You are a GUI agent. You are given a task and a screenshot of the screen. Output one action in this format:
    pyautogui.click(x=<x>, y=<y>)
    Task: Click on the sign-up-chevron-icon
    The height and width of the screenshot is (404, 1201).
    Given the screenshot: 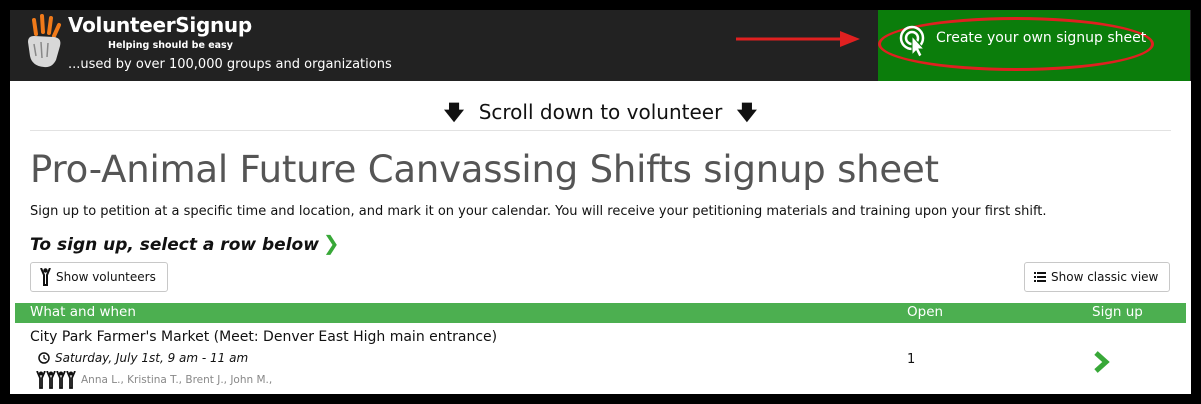 What is the action you would take?
    pyautogui.click(x=1102, y=362)
    